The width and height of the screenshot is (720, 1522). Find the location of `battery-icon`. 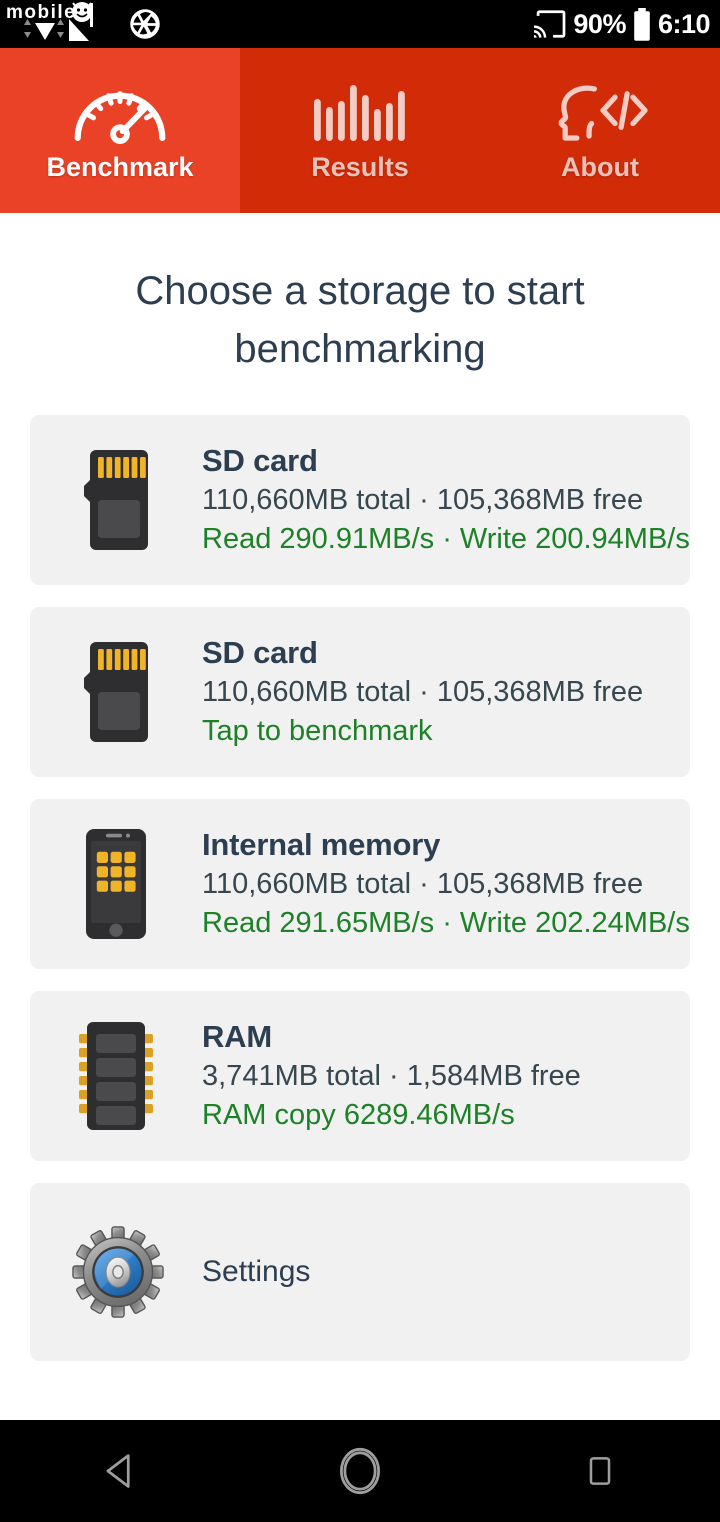

battery-icon is located at coordinates (642, 24).